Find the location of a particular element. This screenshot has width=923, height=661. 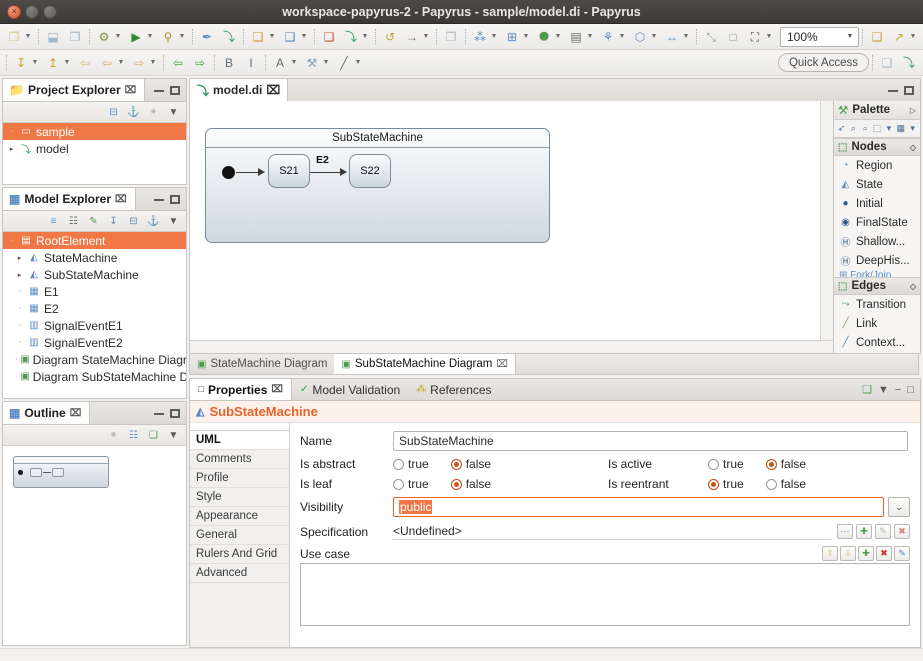

maximize-view-icon is located at coordinates (175, 413).